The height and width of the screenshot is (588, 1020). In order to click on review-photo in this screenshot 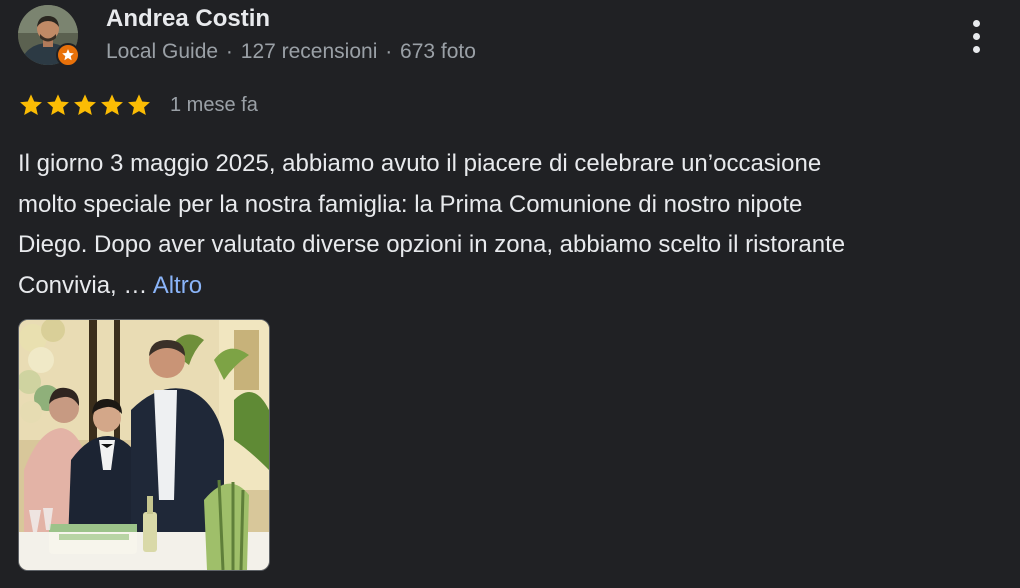, I will do `click(144, 445)`.